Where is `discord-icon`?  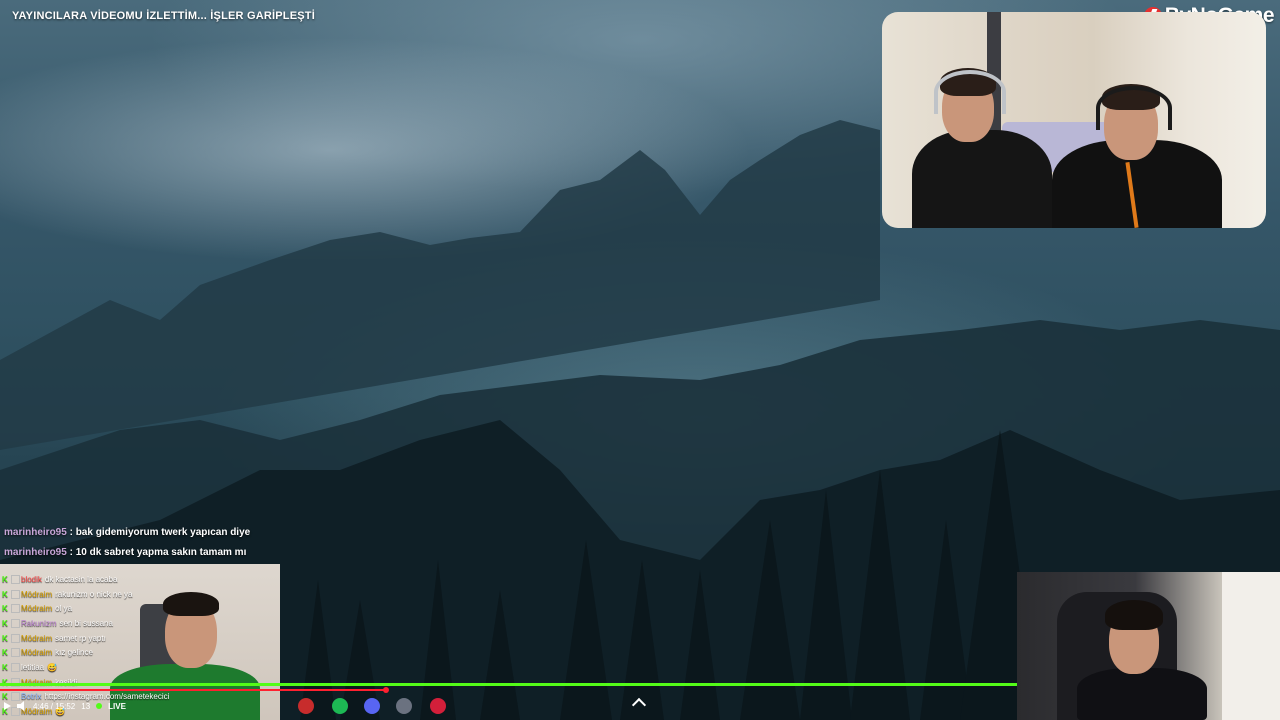 discord-icon is located at coordinates (372, 706).